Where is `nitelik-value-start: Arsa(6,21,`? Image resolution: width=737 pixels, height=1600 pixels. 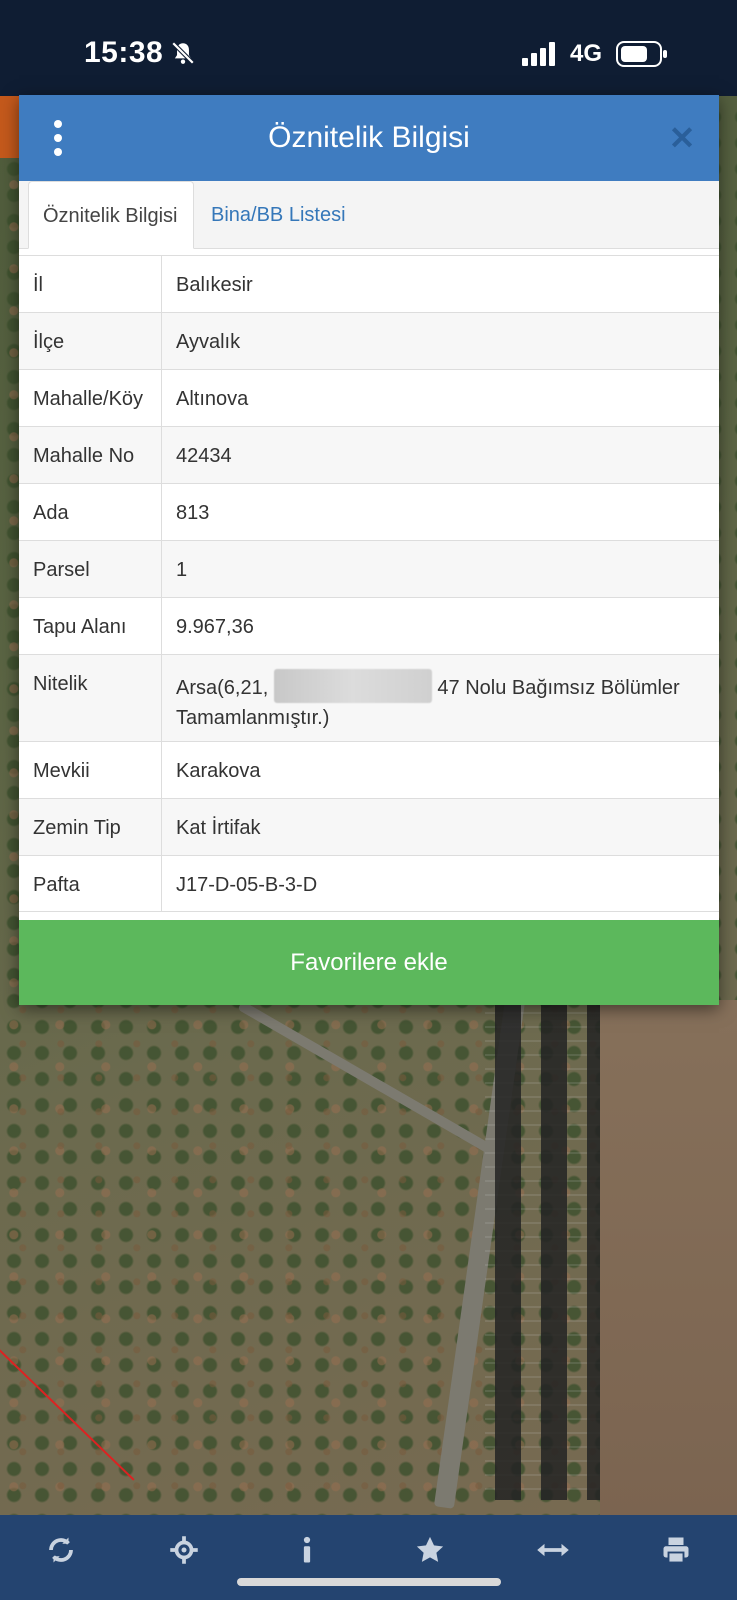 nitelik-value-start: Arsa(6,21, is located at coordinates (222, 688).